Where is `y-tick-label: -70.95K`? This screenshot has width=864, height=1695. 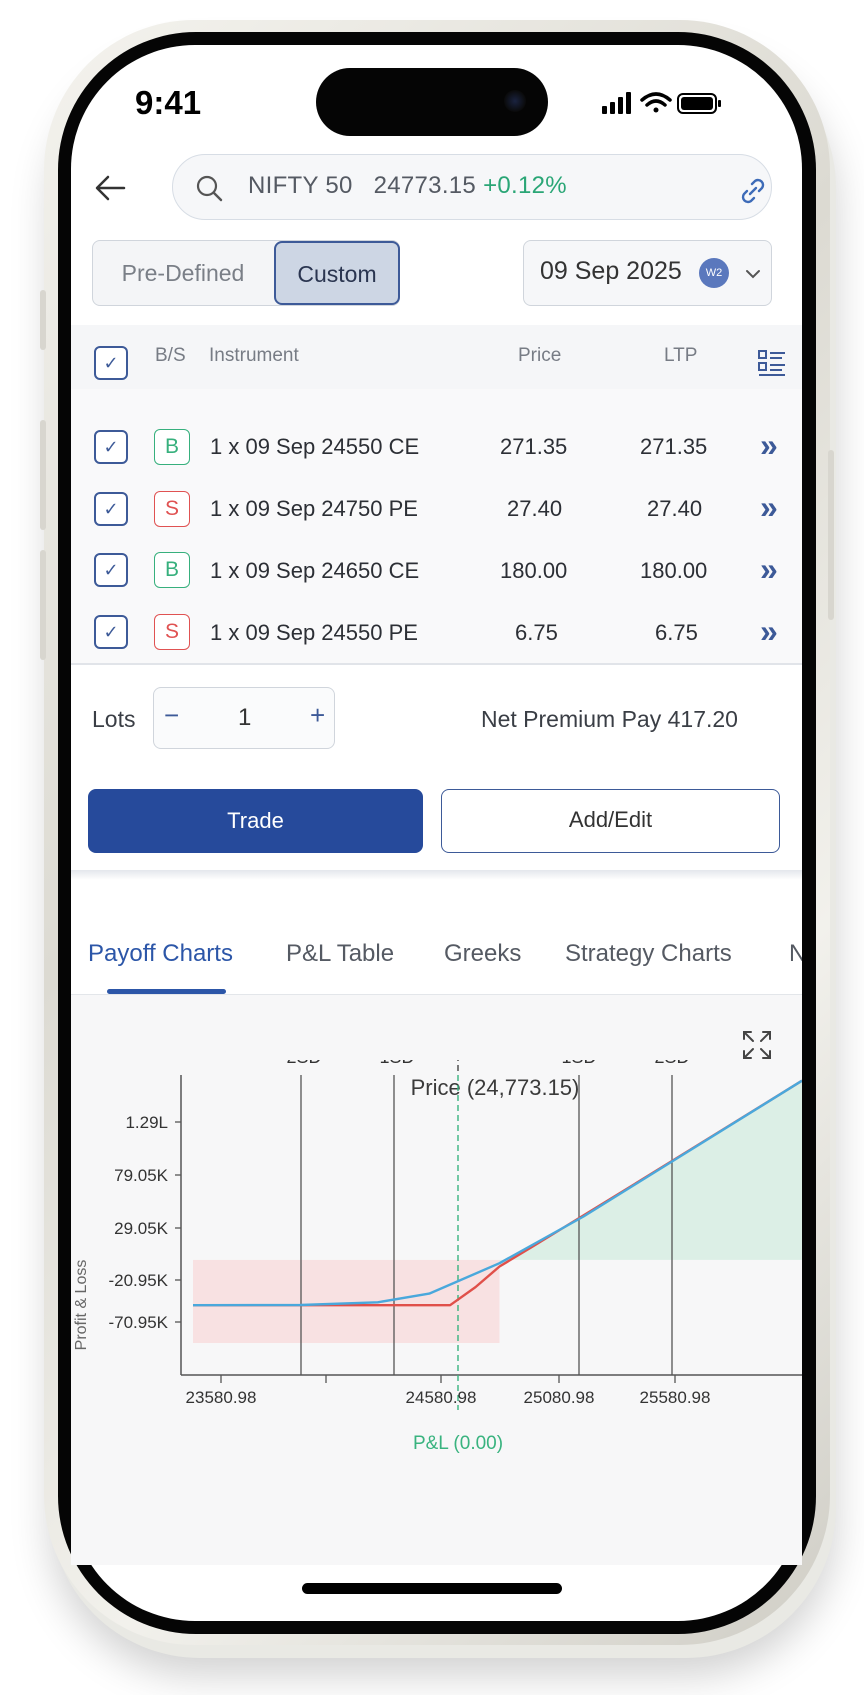
y-tick-label: -70.95K is located at coordinates (138, 1322).